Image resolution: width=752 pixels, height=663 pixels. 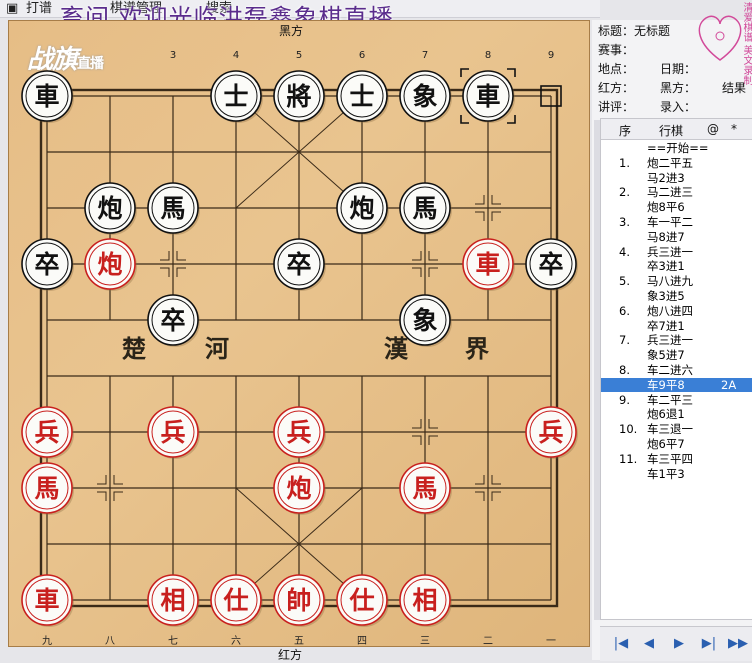 I want to click on last-move-icon: ▶|, so click(x=709, y=644).